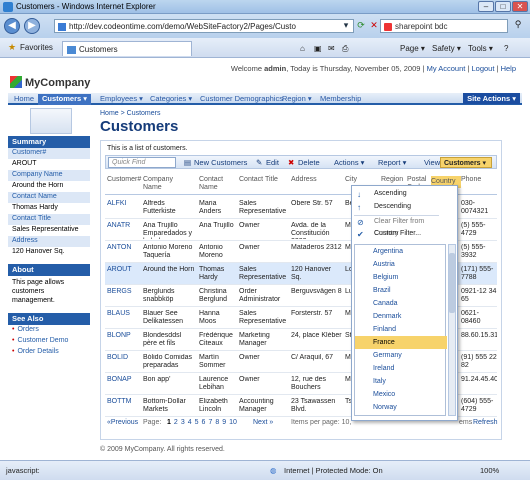  What do you see at coordinates (444, 26) in the screenshot?
I see `search-input: sharepoint bdc` at bounding box center [444, 26].